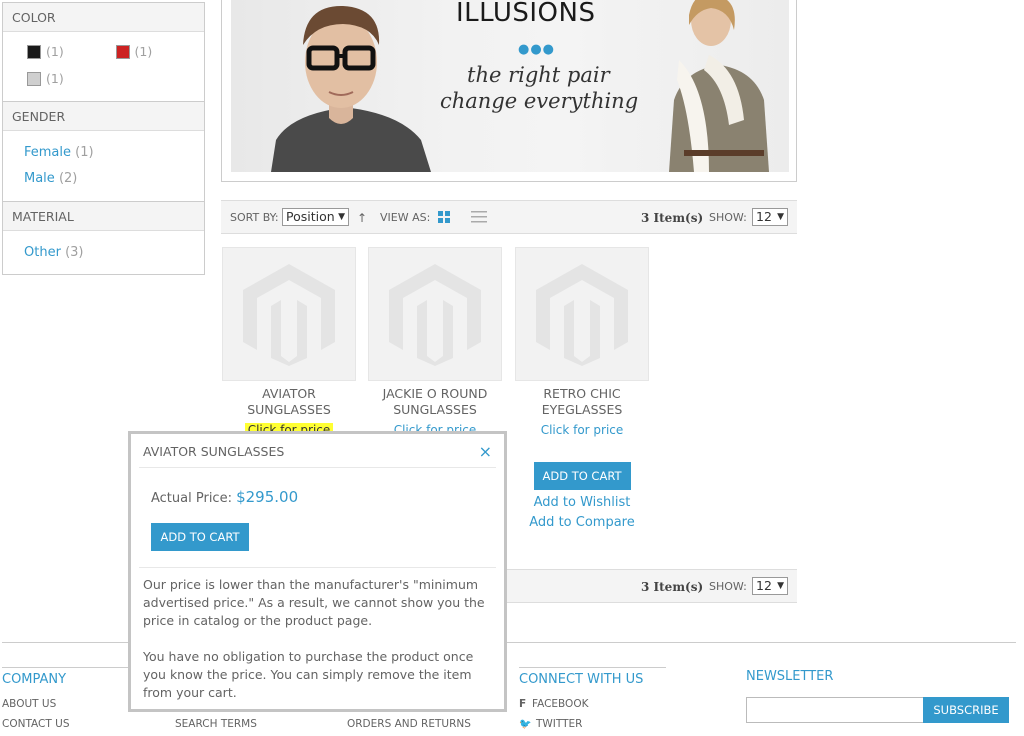 The width and height of the screenshot is (1024, 736). I want to click on swatch-black-chip, so click(34, 51).